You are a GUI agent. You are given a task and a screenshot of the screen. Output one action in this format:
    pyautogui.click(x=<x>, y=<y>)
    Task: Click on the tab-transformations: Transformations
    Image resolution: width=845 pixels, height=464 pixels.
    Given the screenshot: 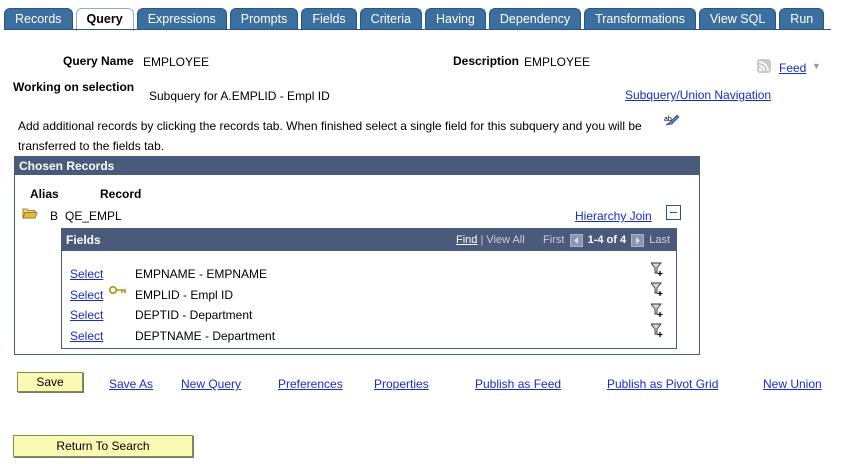 What is the action you would take?
    pyautogui.click(x=640, y=18)
    